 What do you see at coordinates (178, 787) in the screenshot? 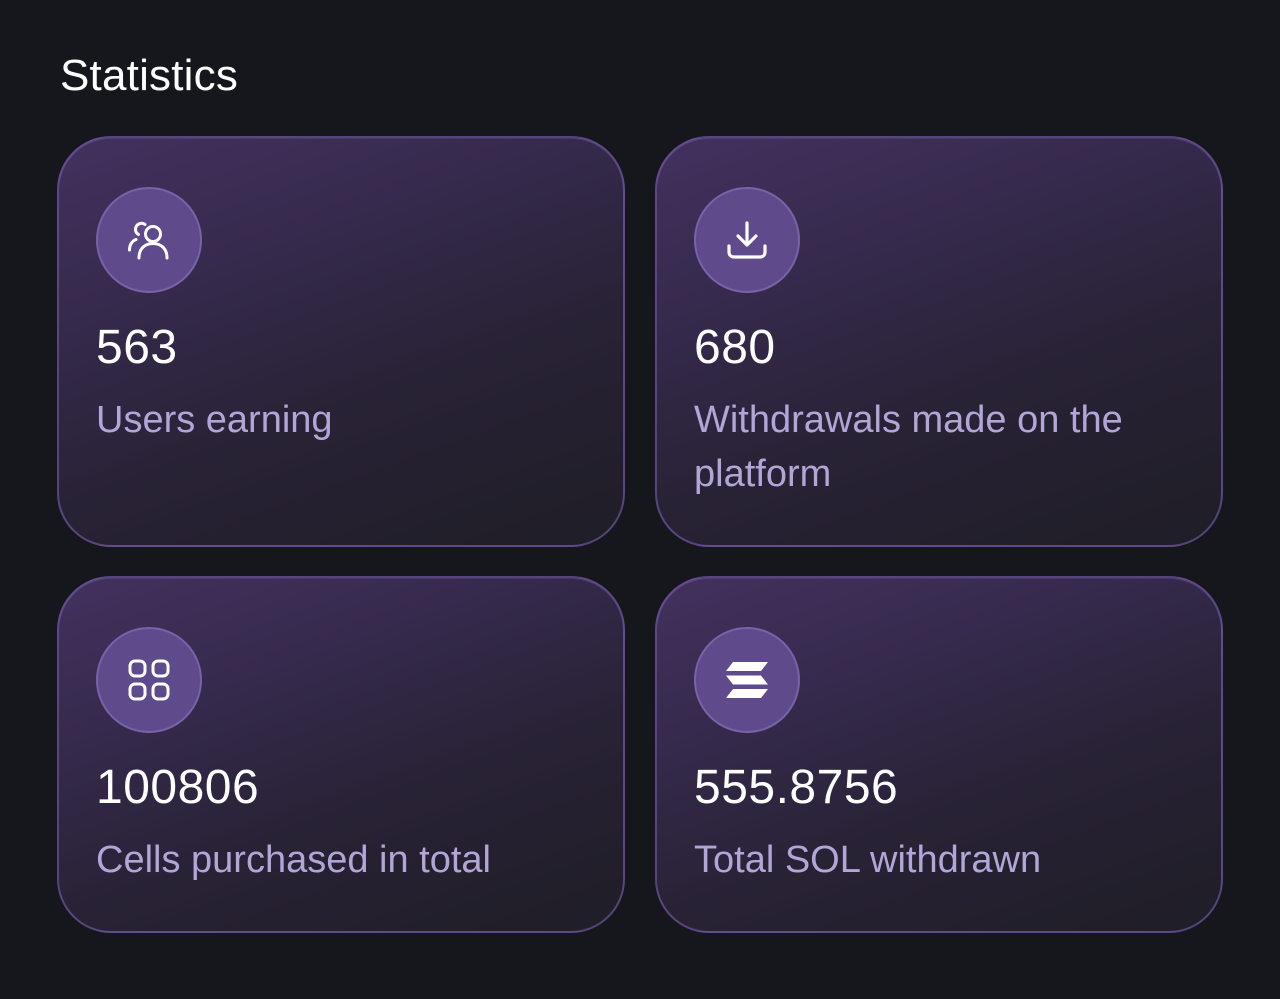
I see `stat-value: 100806` at bounding box center [178, 787].